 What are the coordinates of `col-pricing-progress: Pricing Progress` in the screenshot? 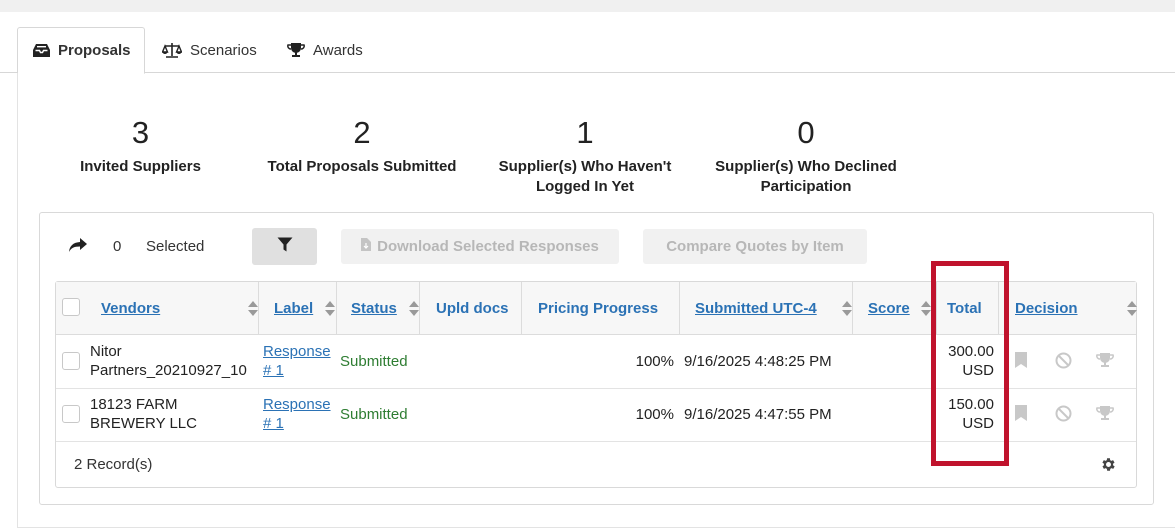 It's located at (608, 308).